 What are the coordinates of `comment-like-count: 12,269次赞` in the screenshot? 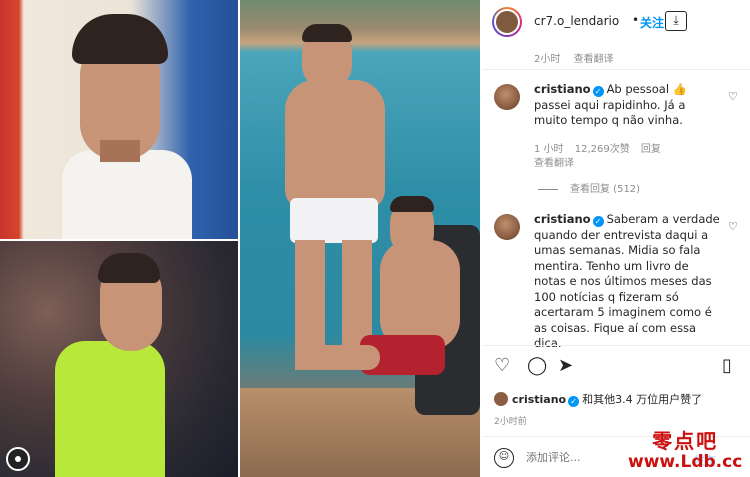 It's located at (602, 149).